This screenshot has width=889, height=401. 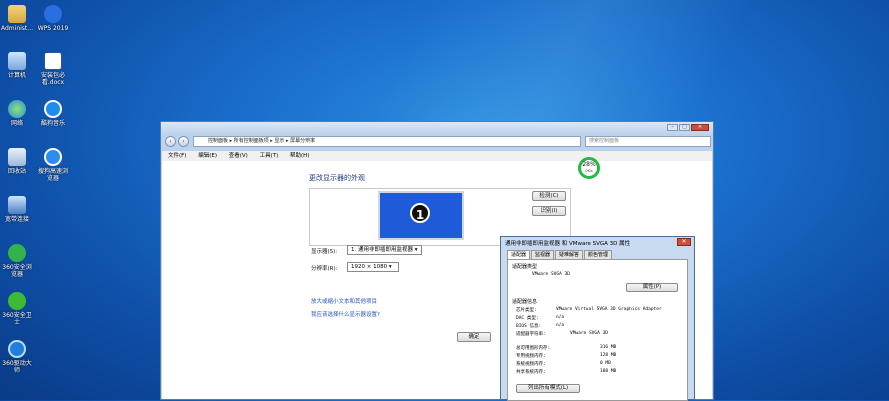 I want to click on desktop-icon-wps: WPS 2019, so click(x=53, y=18).